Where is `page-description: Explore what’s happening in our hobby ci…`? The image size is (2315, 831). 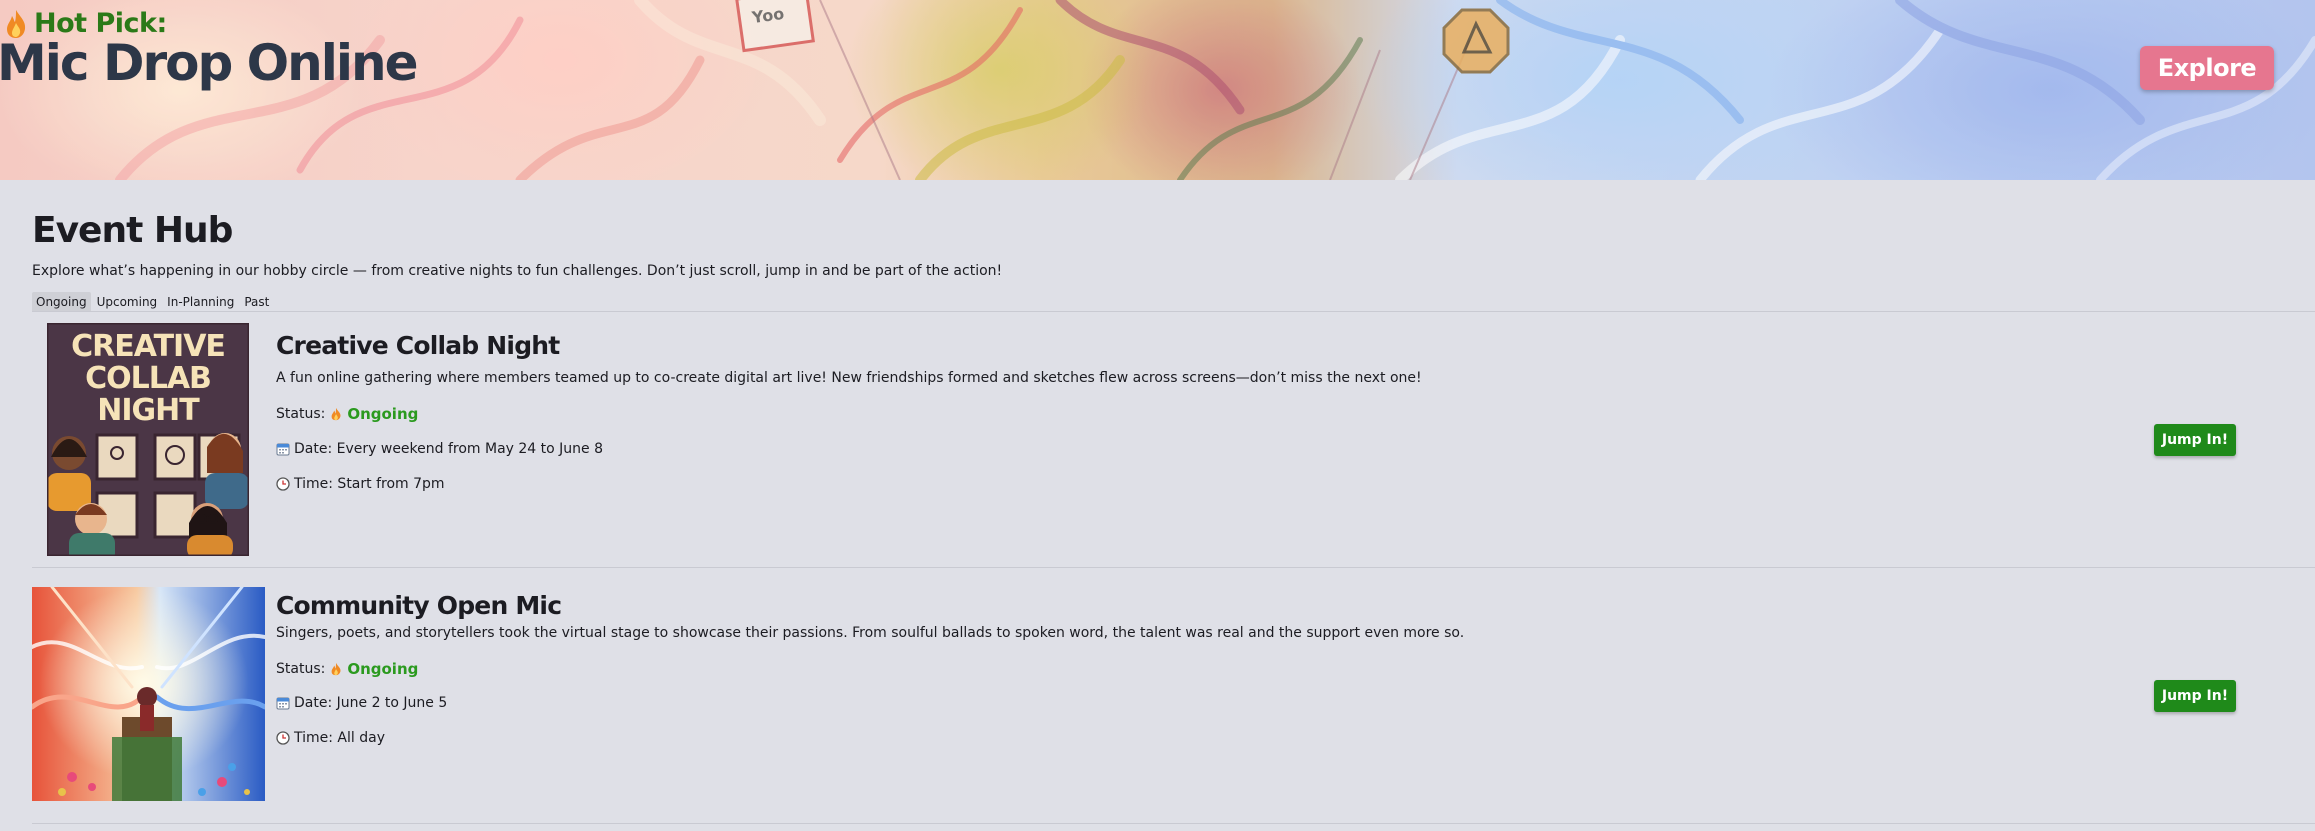 page-description: Explore what’s happening in our hobby ci… is located at coordinates (517, 271).